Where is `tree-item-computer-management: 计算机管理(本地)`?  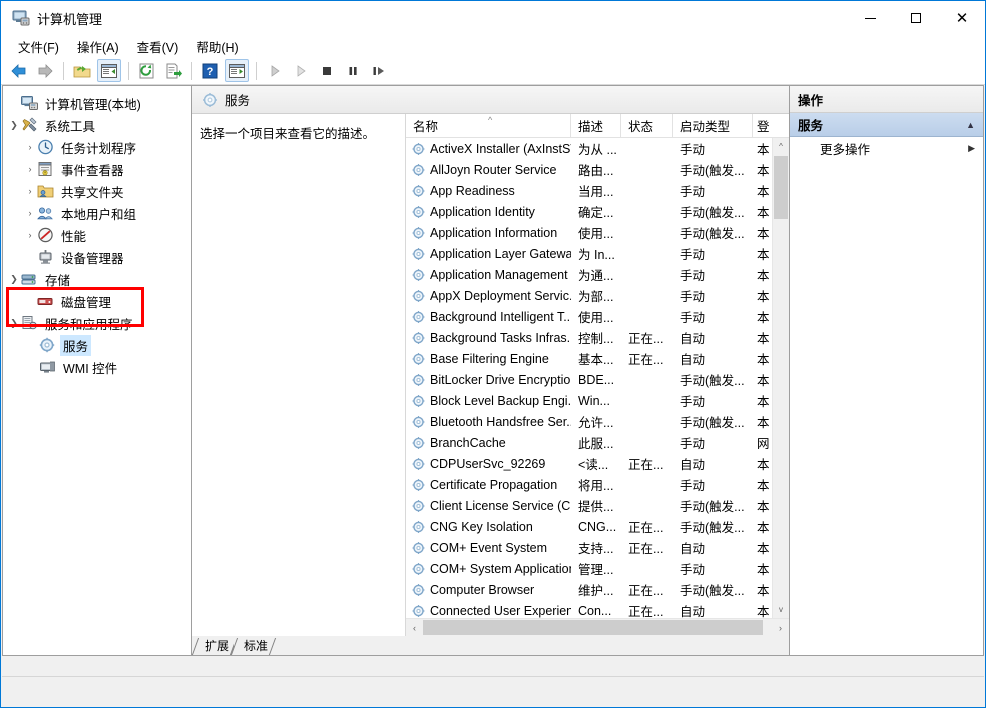 tree-item-computer-management: 计算机管理(本地) is located at coordinates (97, 103).